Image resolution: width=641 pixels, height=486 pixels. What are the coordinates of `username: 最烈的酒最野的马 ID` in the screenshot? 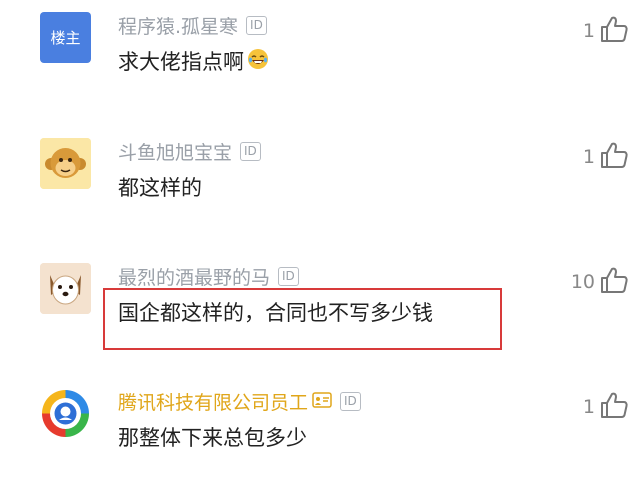 It's located at (208, 276).